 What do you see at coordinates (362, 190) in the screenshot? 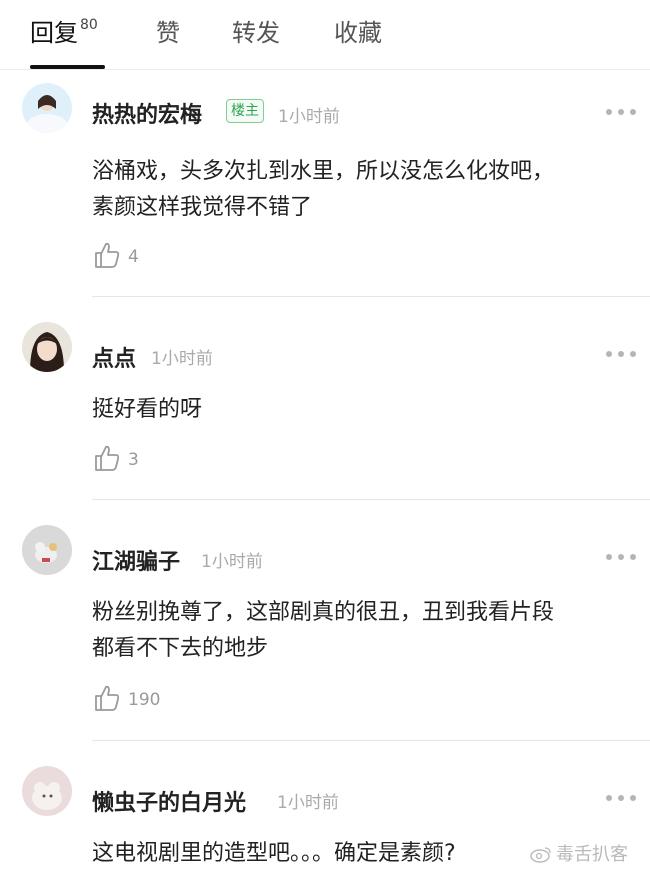
I see `comment-text: 浴桶戏，头多次扎到水里，所以没怎么化妆吧， 素颜这样我觉得不错了` at bounding box center [362, 190].